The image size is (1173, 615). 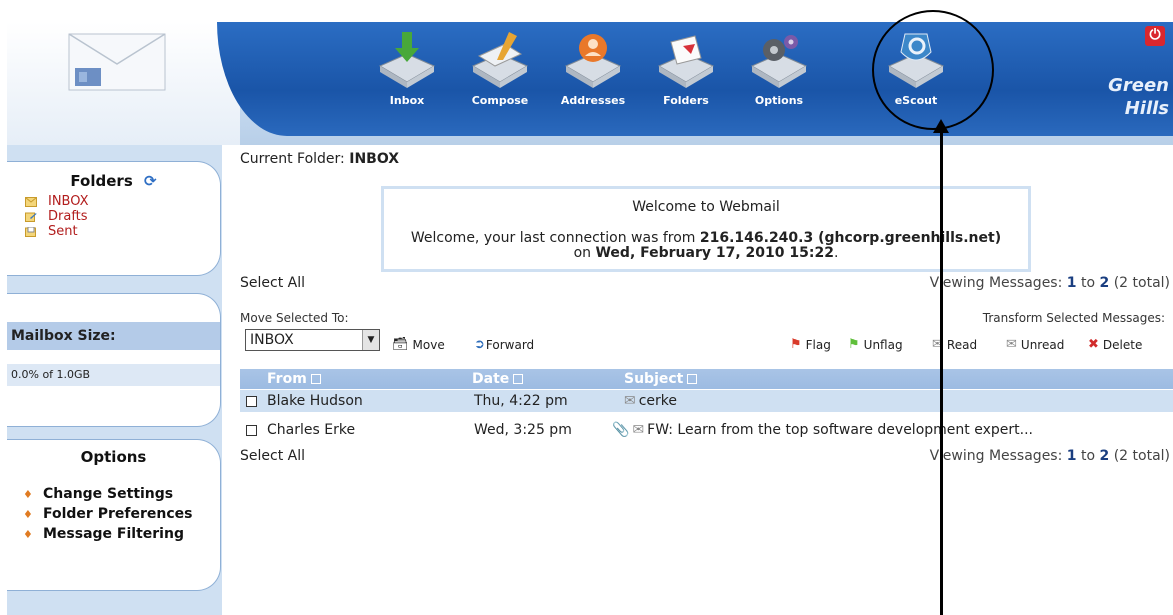 I want to click on nav-compose-label: Compose, so click(x=500, y=100).